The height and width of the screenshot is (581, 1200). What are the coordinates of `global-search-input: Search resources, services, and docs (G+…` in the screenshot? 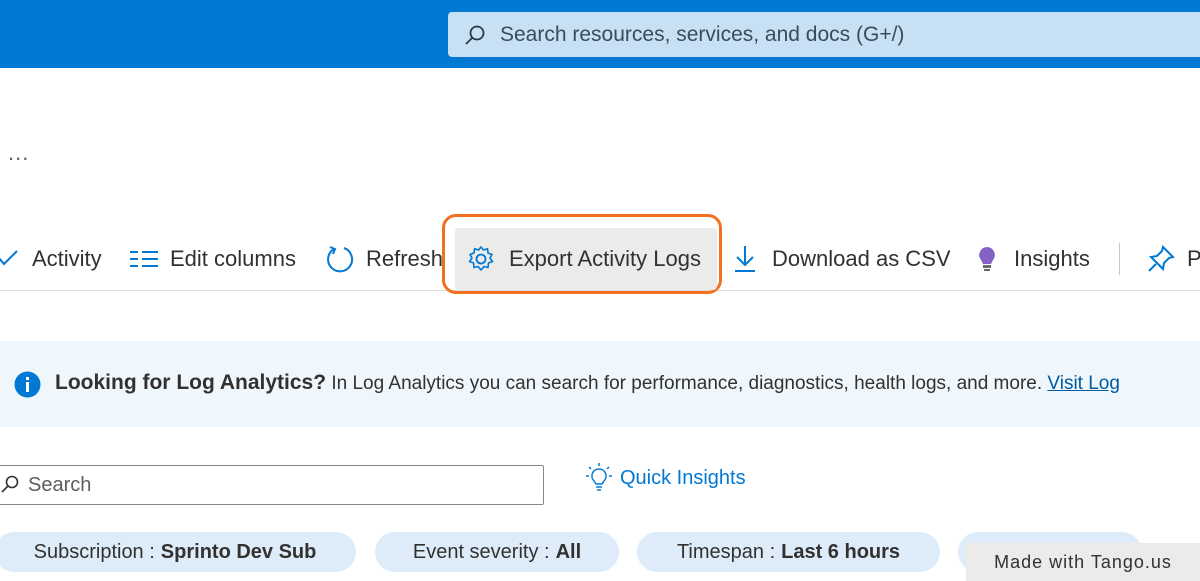 It's located at (824, 34).